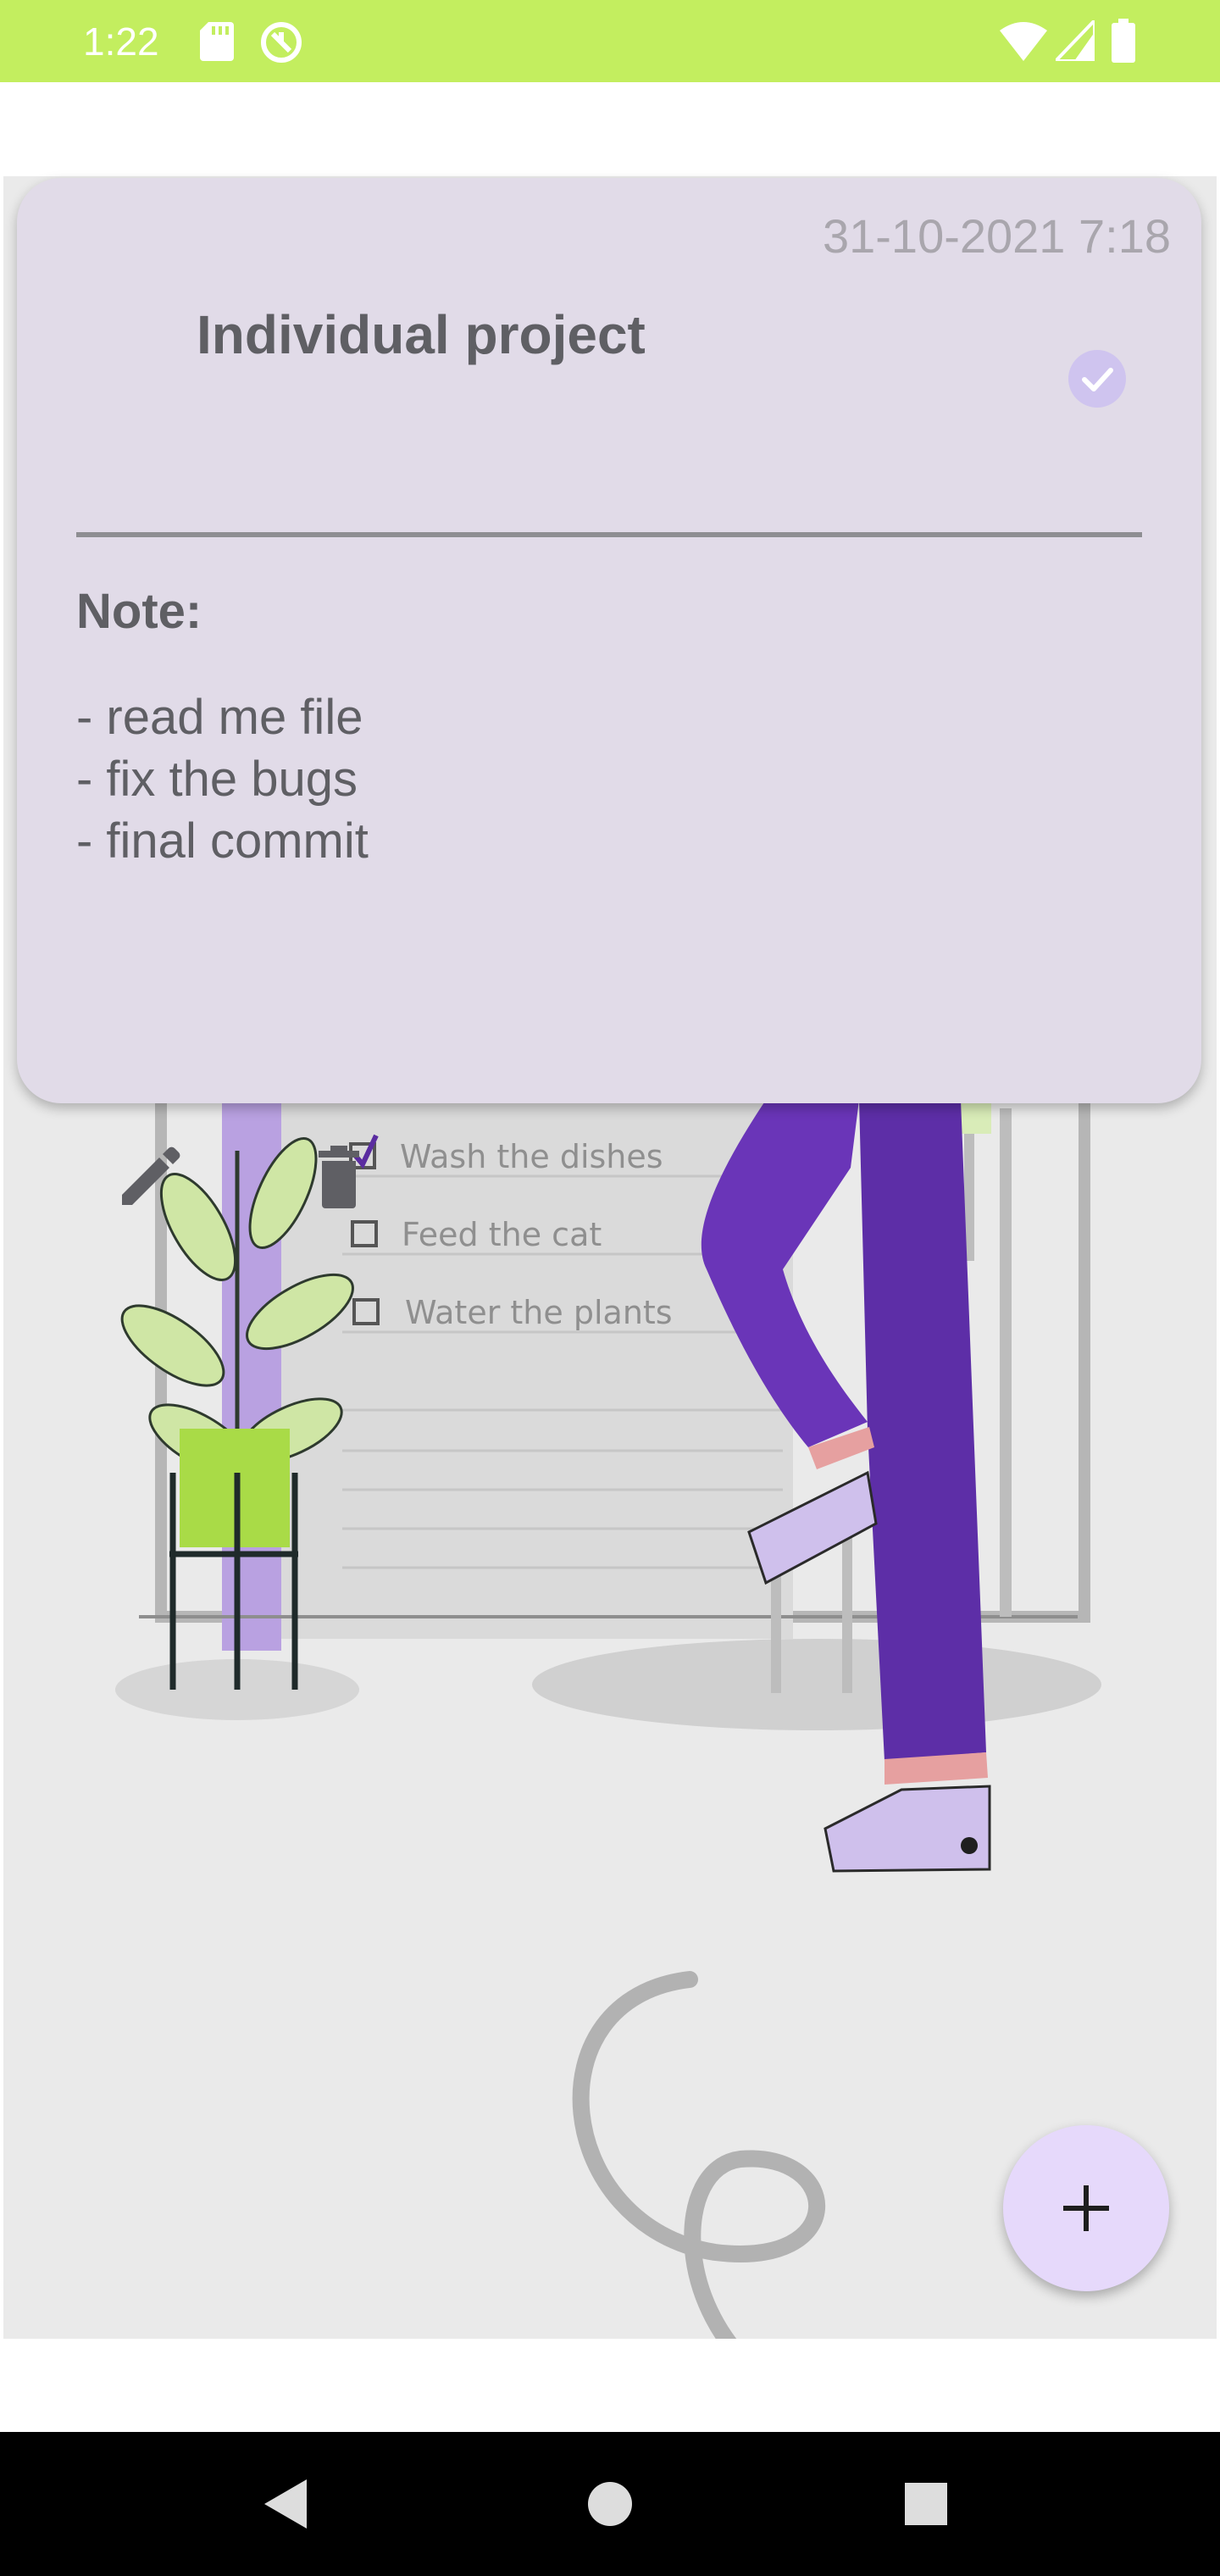  I want to click on trash-icon, so click(339, 1177).